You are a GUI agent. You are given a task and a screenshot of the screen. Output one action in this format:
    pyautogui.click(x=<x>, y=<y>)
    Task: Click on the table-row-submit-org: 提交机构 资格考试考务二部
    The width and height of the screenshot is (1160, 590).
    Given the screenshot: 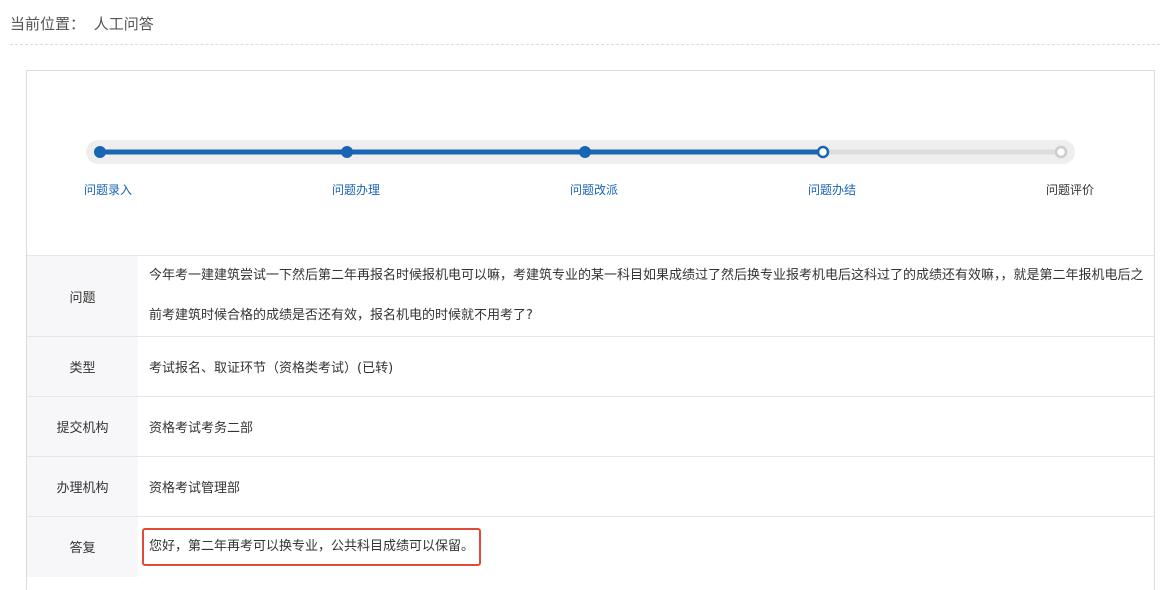 What is the action you would take?
    pyautogui.click(x=591, y=426)
    